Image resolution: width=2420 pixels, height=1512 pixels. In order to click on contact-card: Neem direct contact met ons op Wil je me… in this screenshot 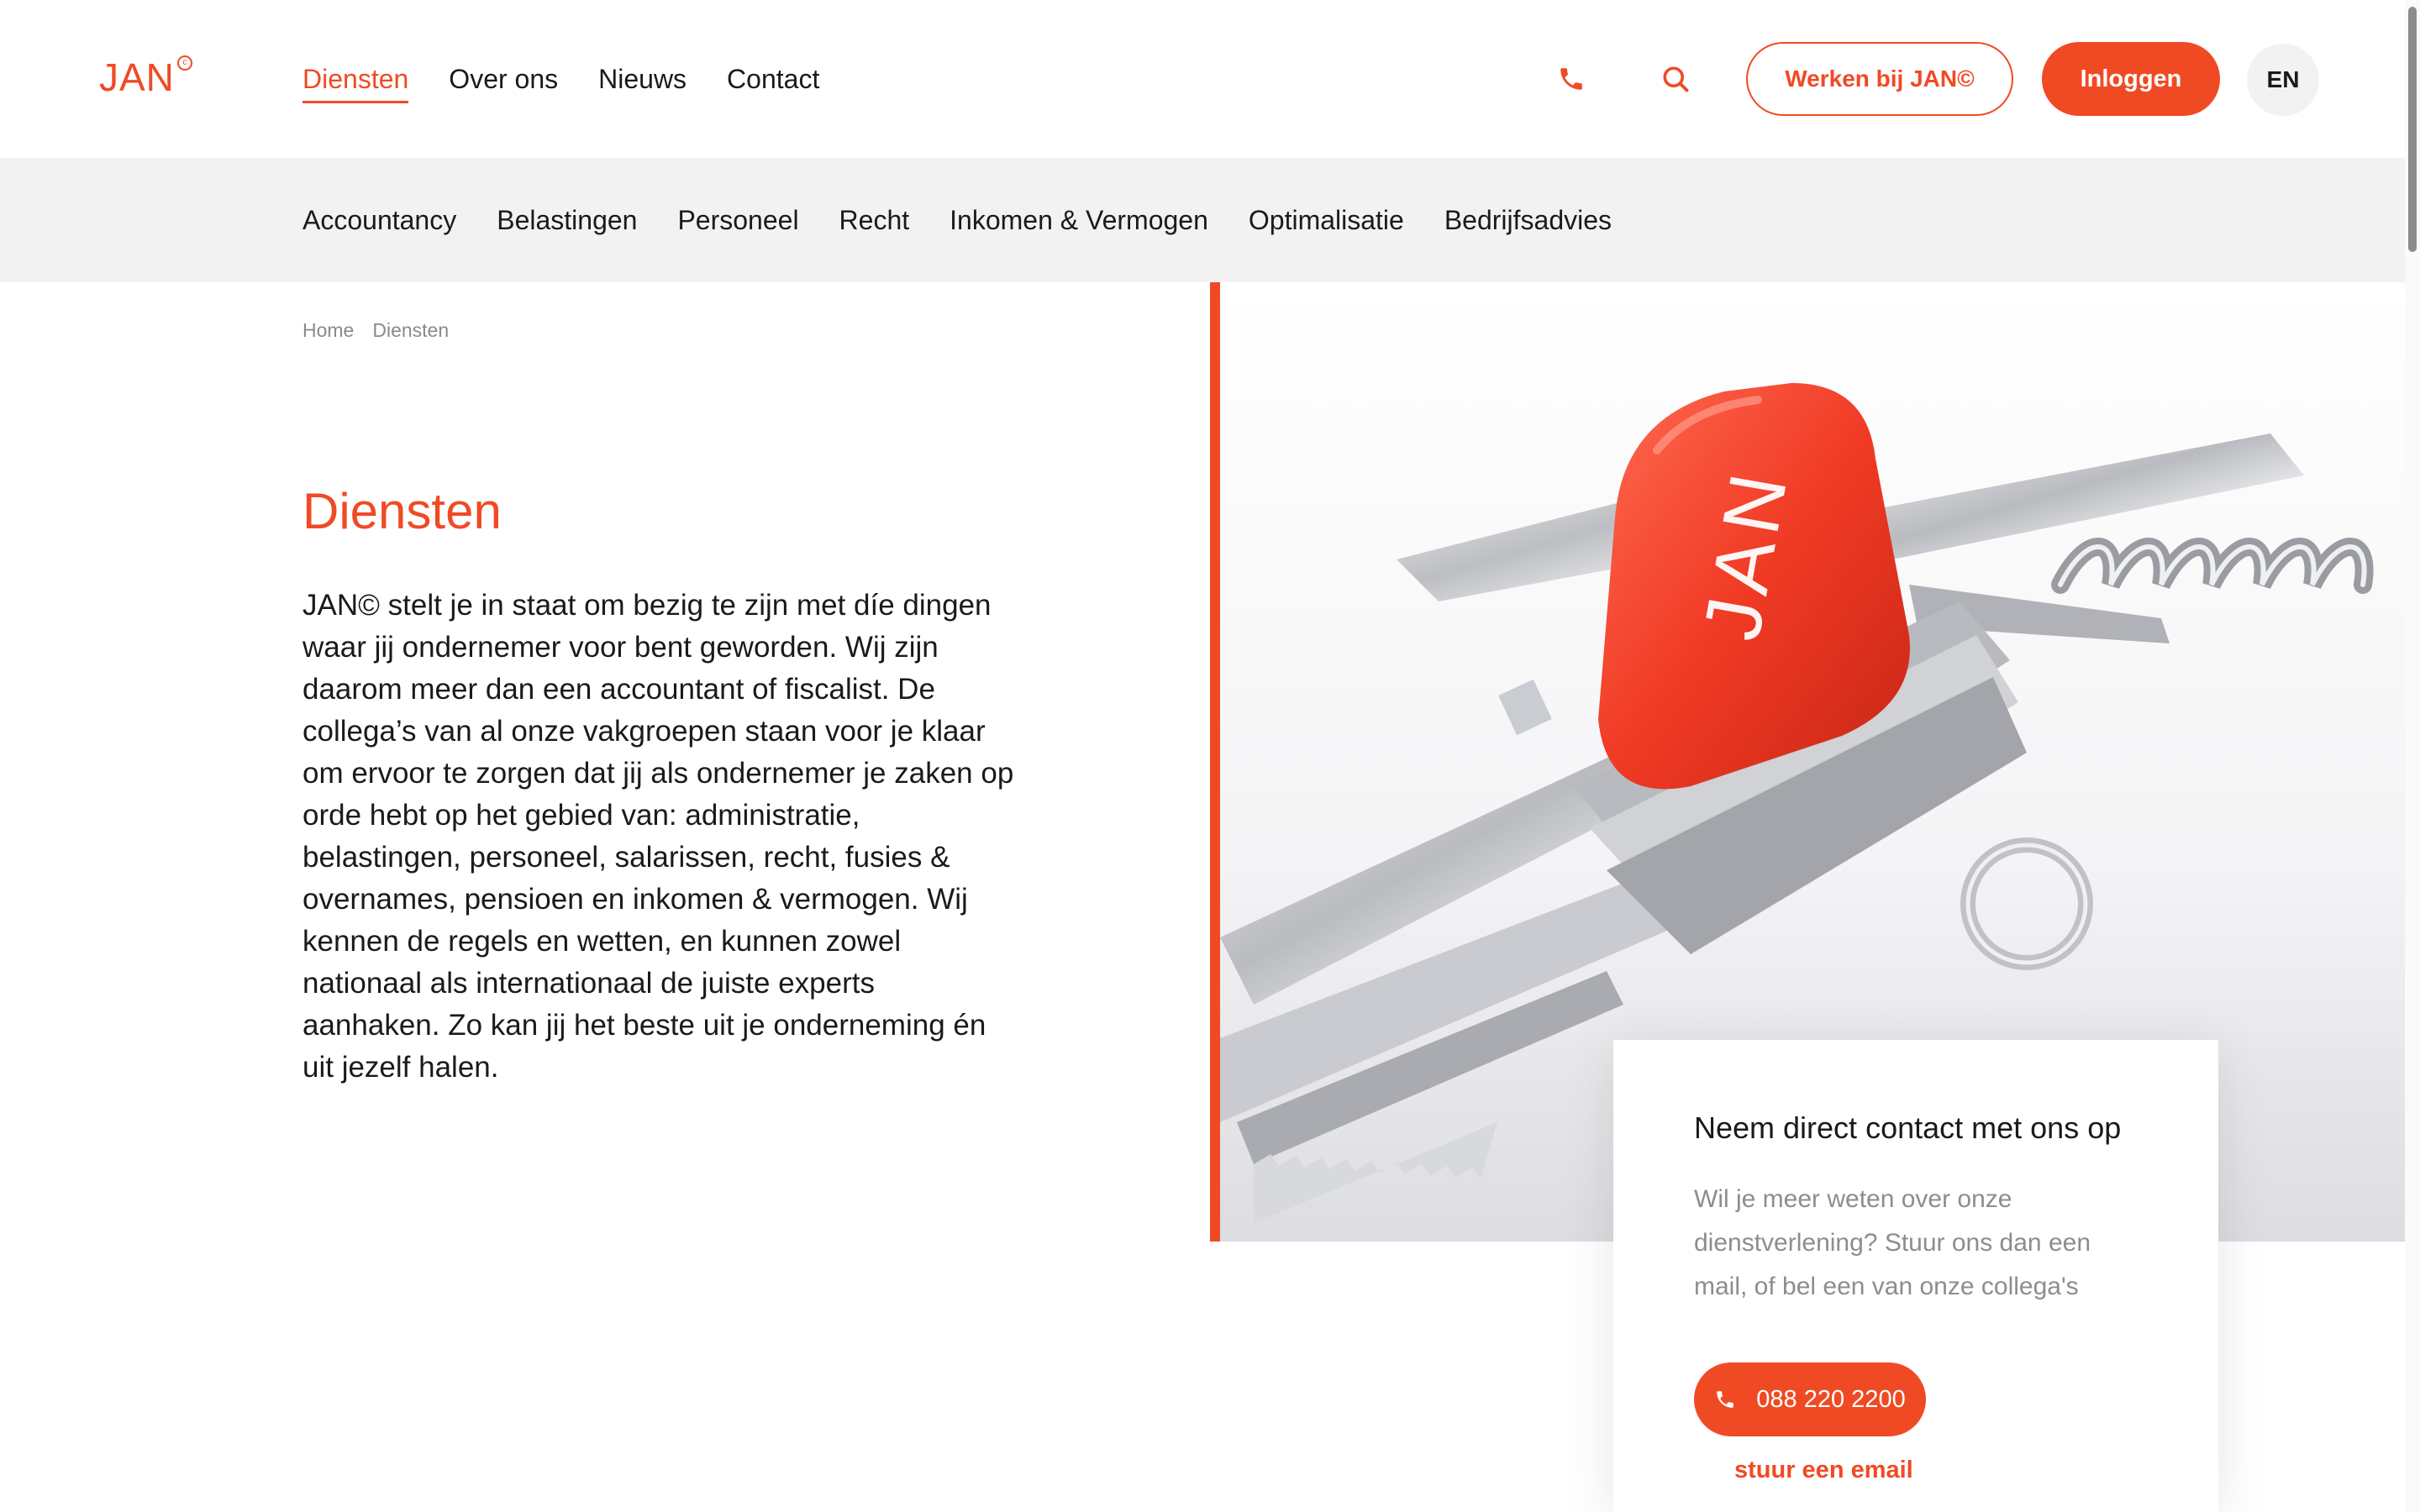, I will do `click(1916, 1276)`.